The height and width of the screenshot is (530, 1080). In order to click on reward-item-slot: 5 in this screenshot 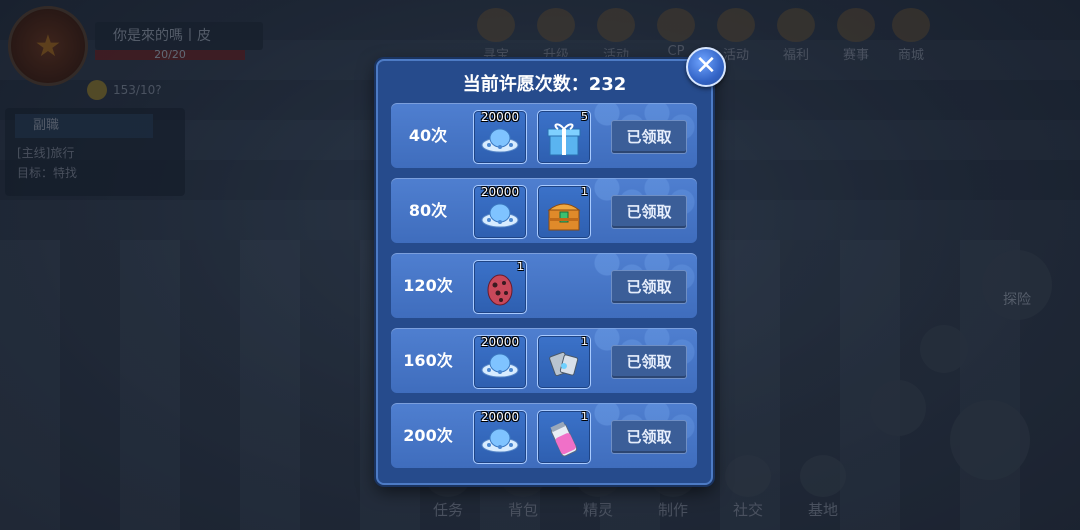, I will do `click(564, 137)`.